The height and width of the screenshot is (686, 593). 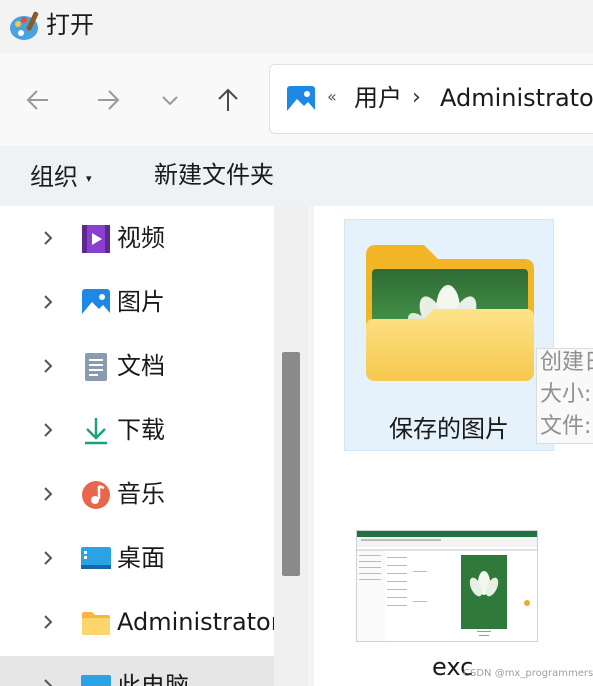 I want to click on sidebar-item-label: 音乐, so click(x=141, y=494).